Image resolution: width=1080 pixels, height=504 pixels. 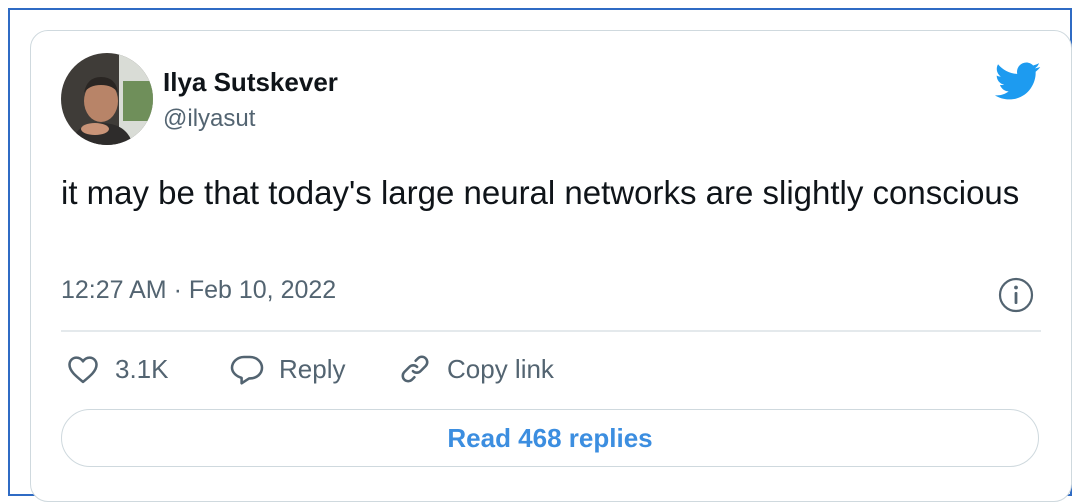 I want to click on like-count: 3.1K, so click(x=142, y=368).